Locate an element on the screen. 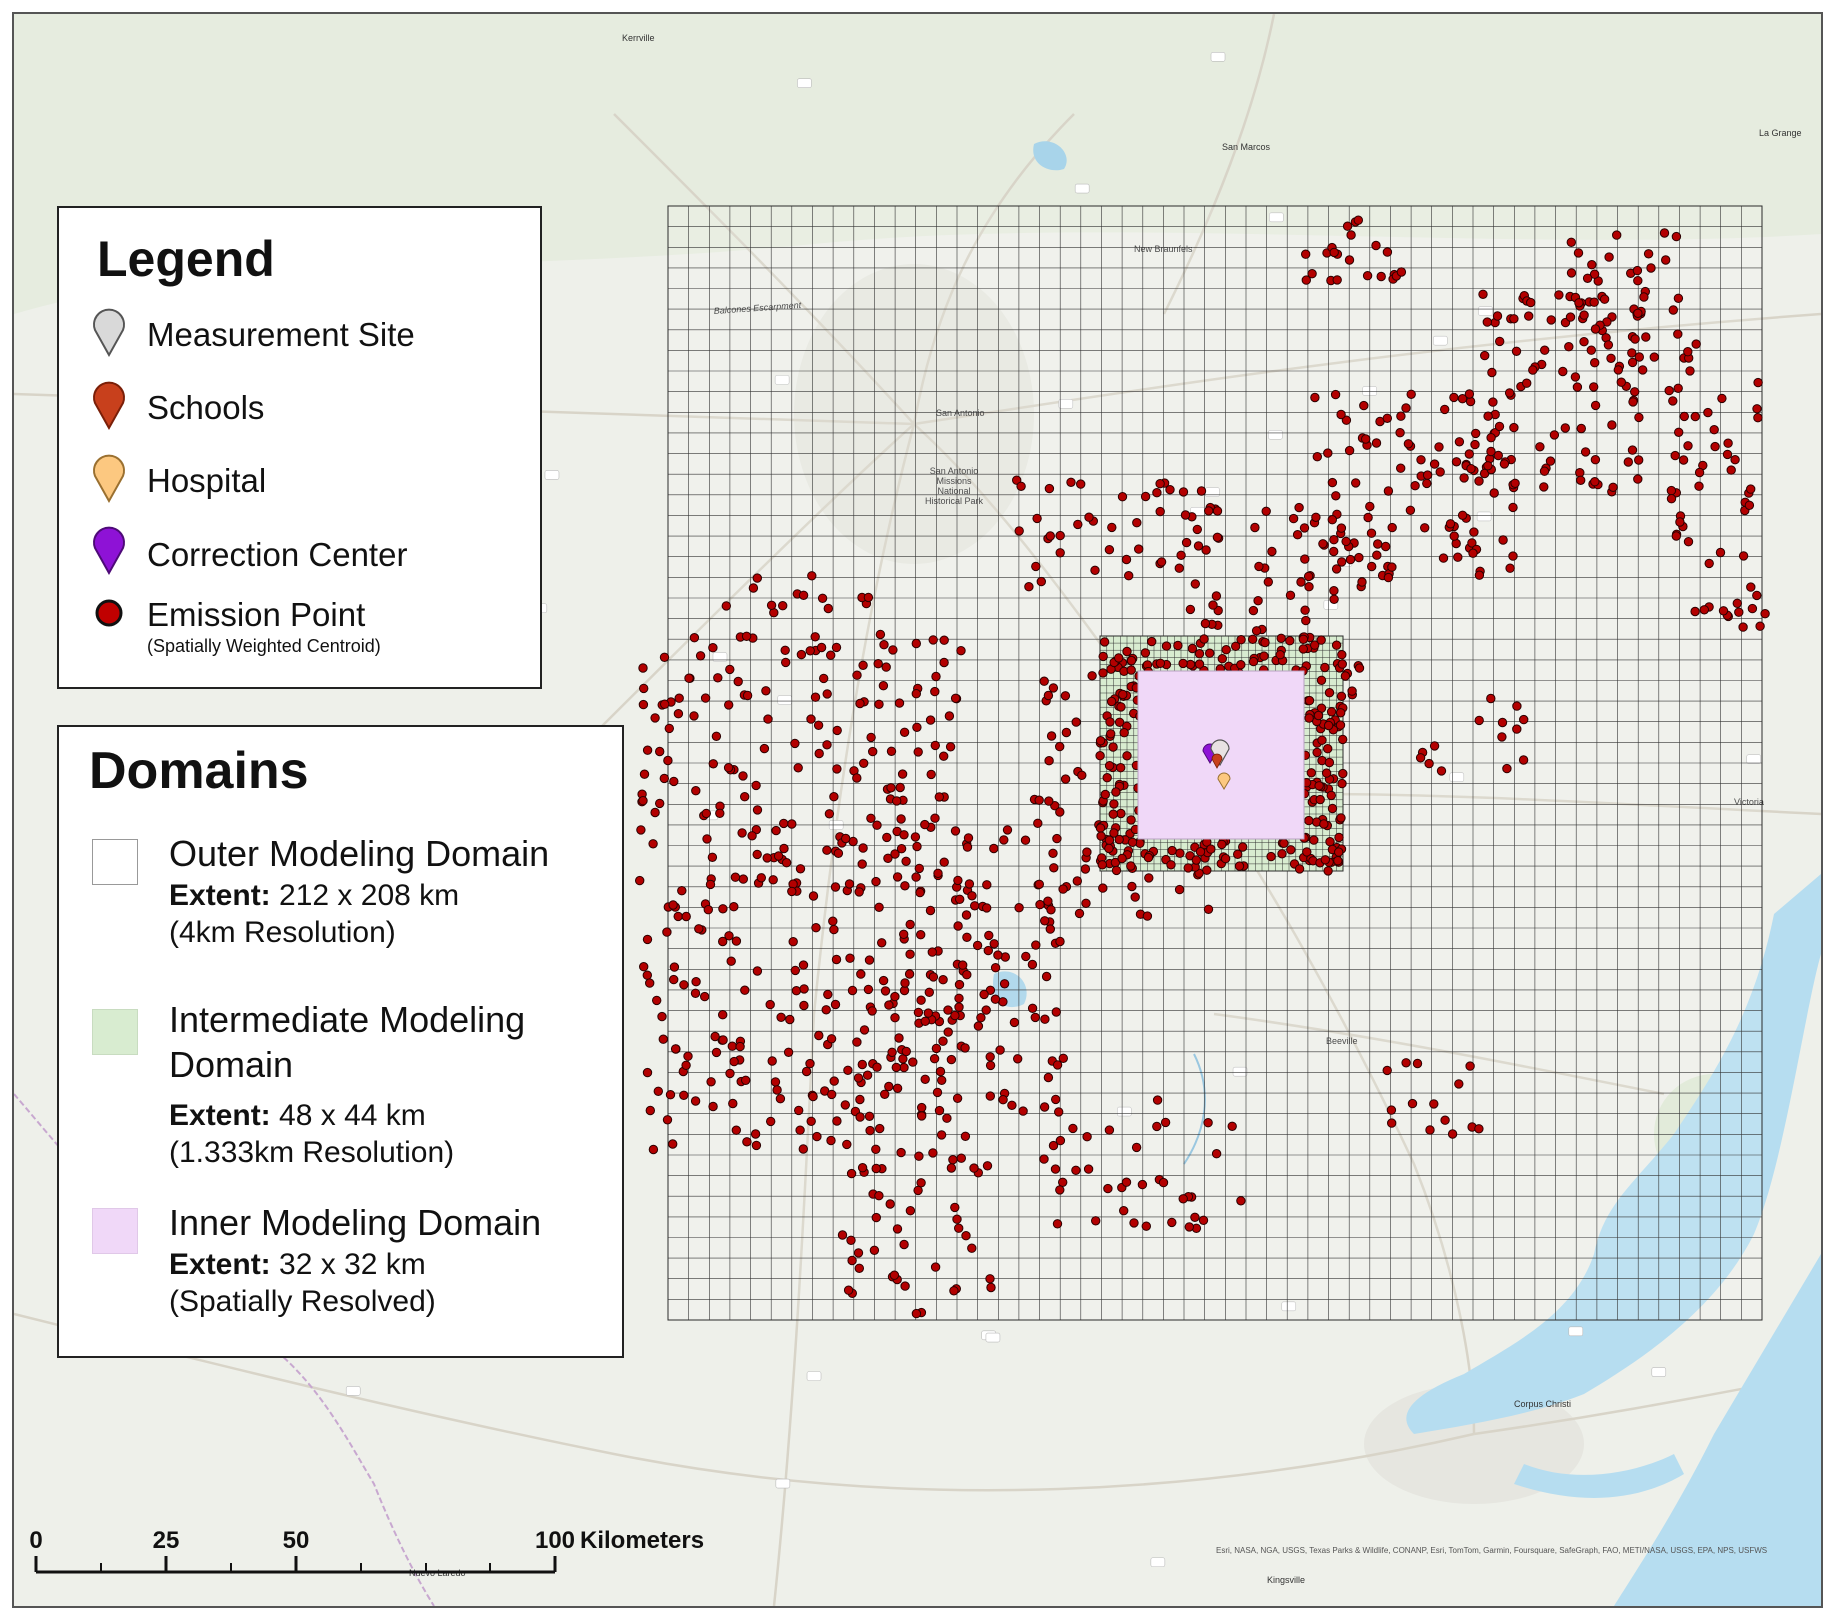 The image size is (1831, 1616). road-shield-icon is located at coordinates (1576, 1331).